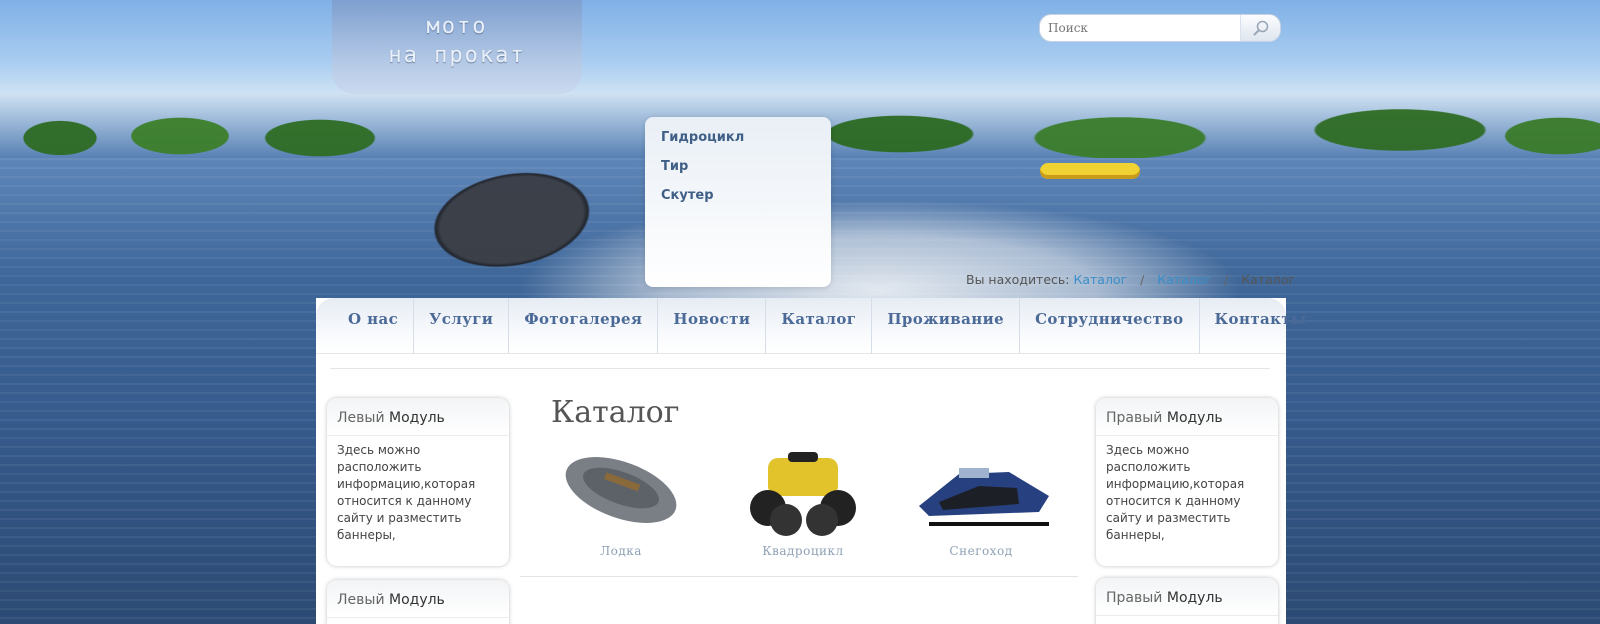  What do you see at coordinates (1140, 28) in the screenshot?
I see `search-input` at bounding box center [1140, 28].